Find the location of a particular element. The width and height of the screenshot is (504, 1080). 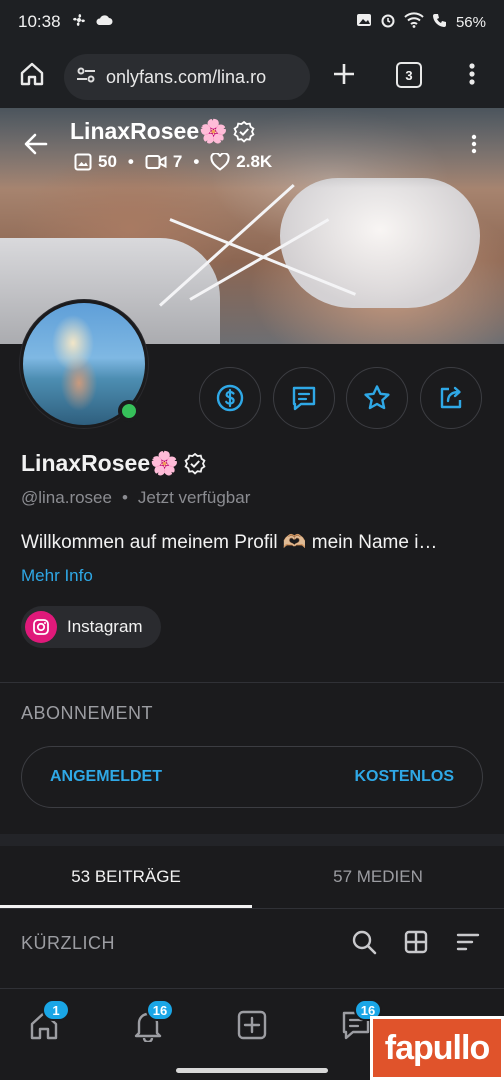

search-posts-button is located at coordinates (364, 944).